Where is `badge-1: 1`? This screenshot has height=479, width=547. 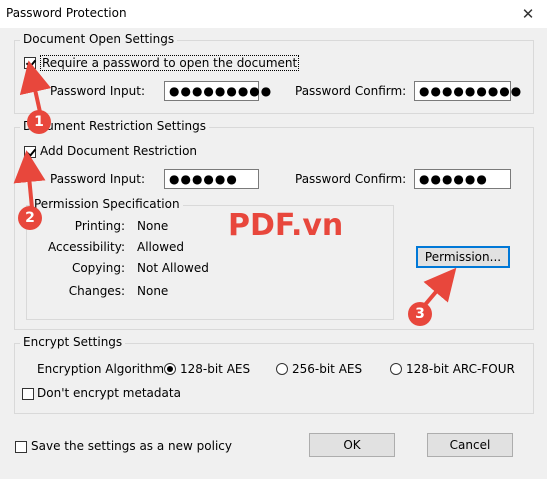 badge-1: 1 is located at coordinates (39, 122).